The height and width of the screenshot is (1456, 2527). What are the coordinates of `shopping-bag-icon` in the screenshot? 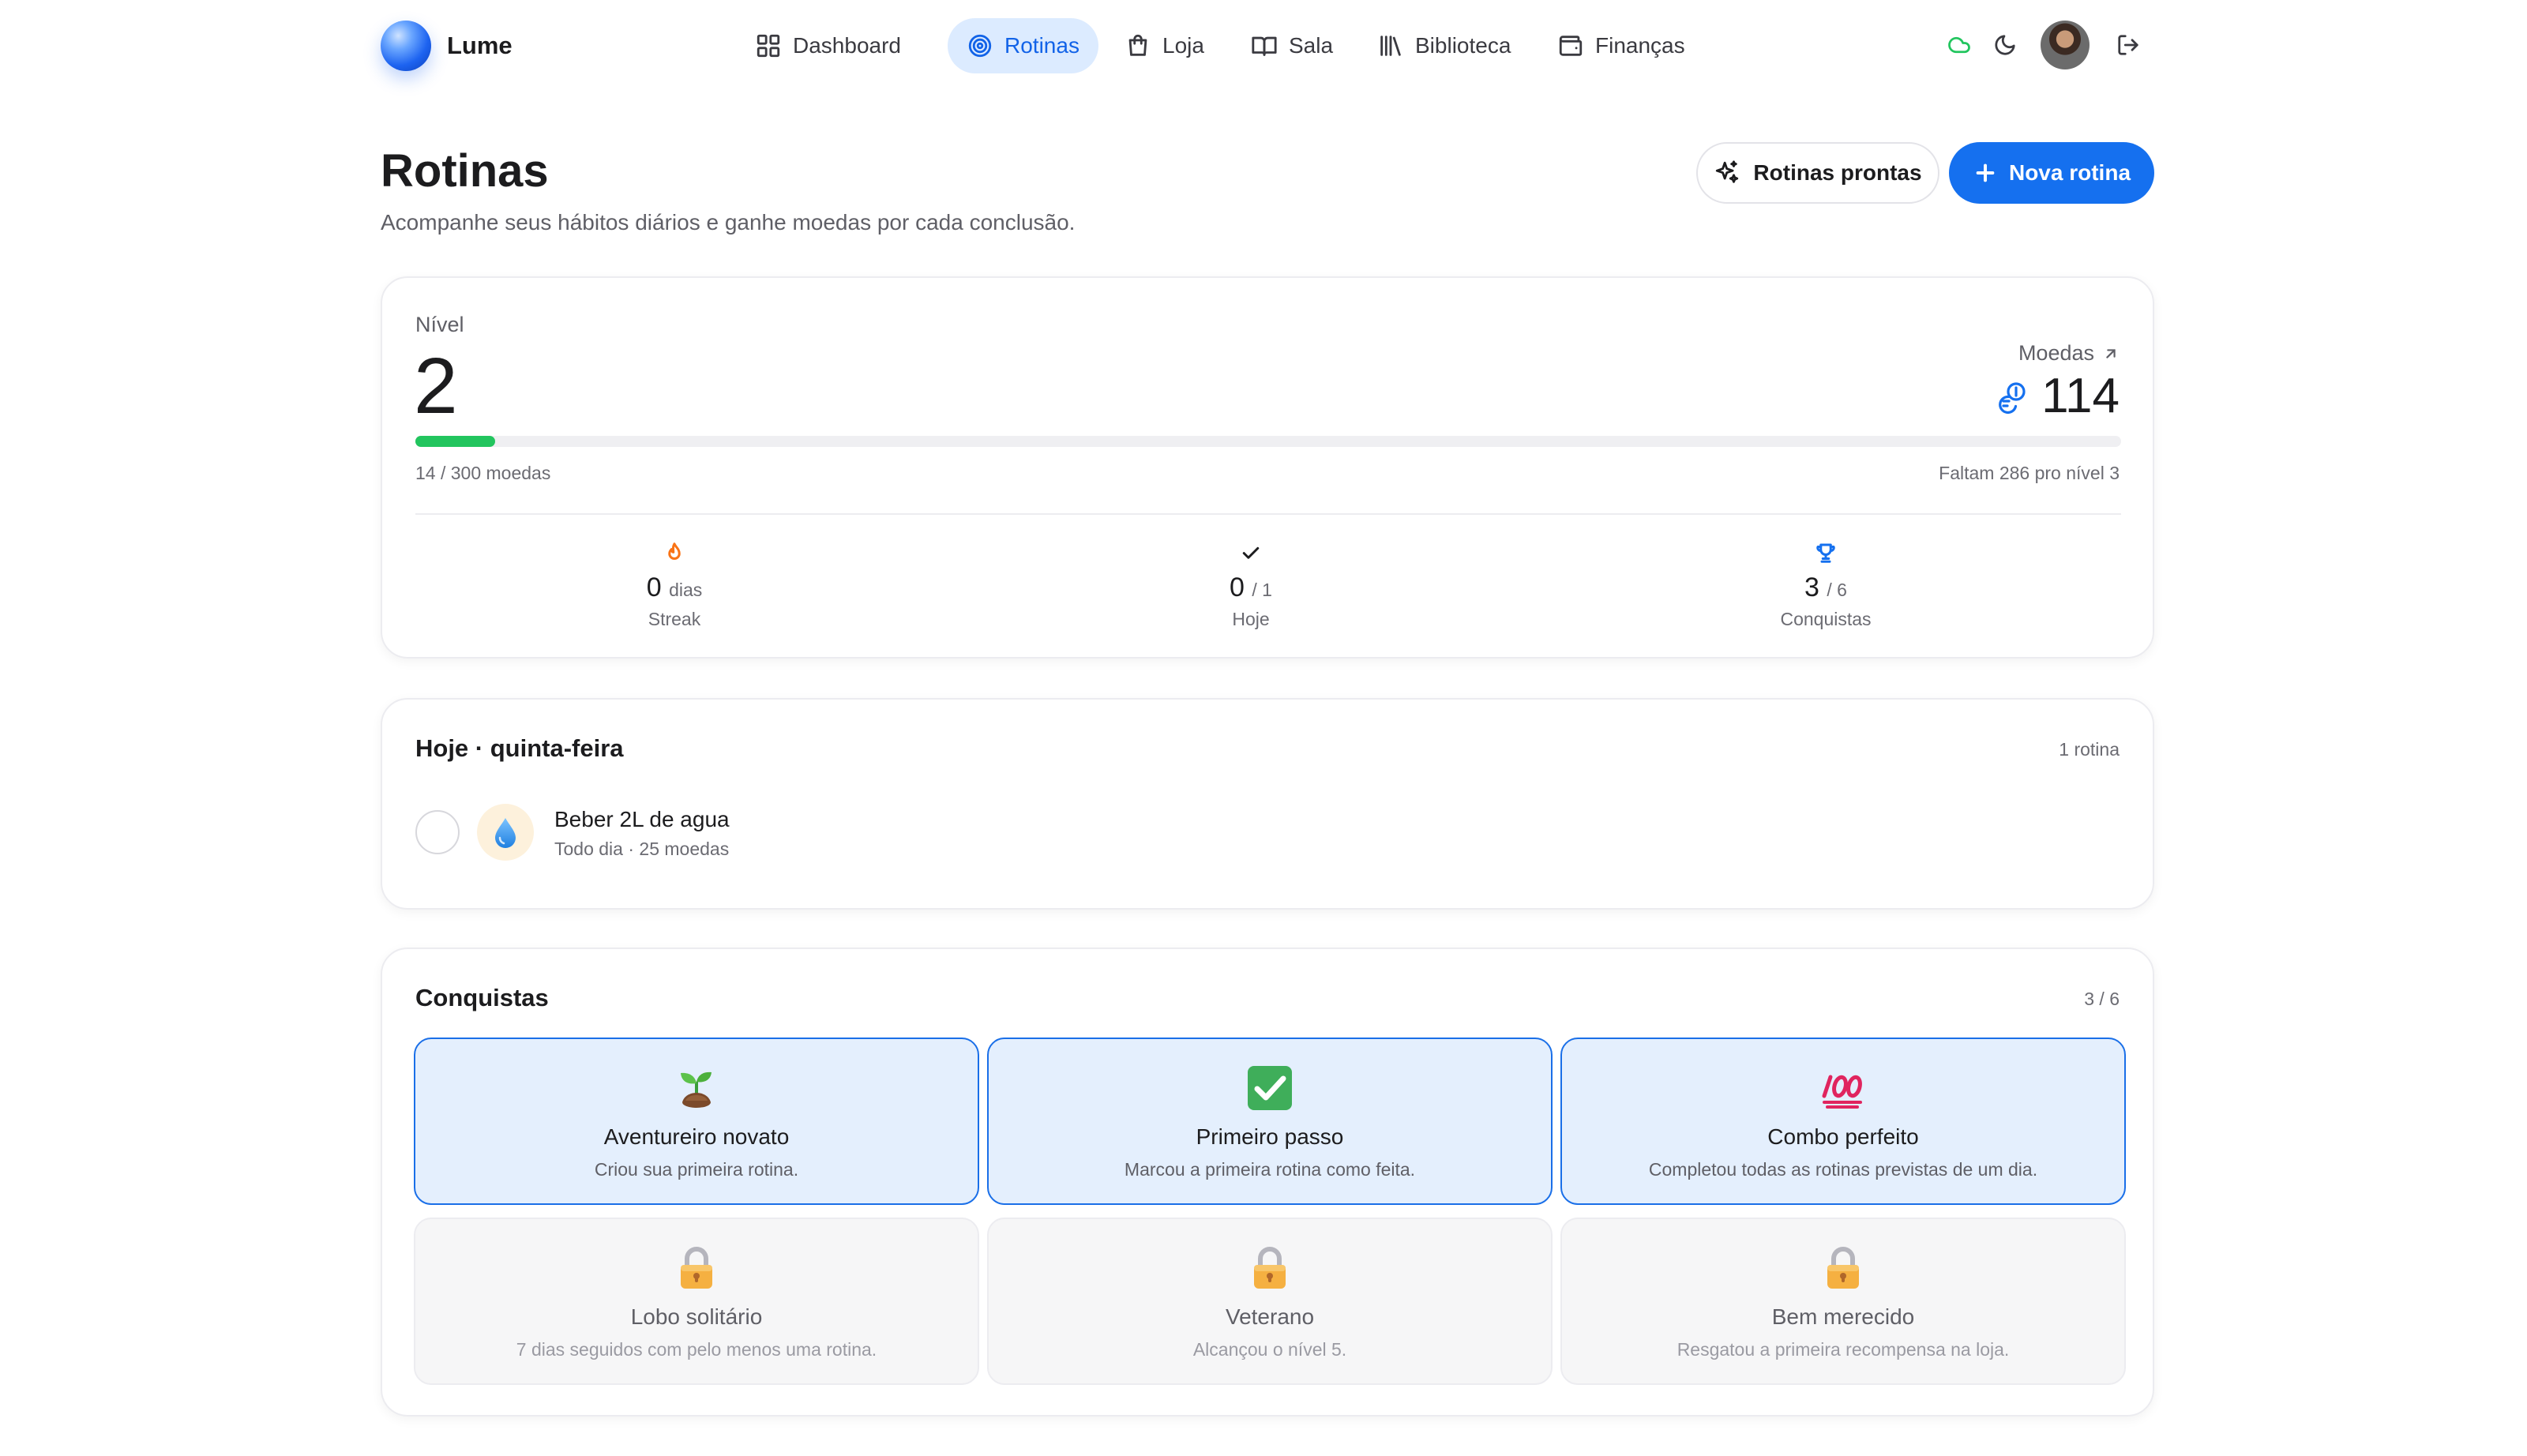 It's located at (1137, 45).